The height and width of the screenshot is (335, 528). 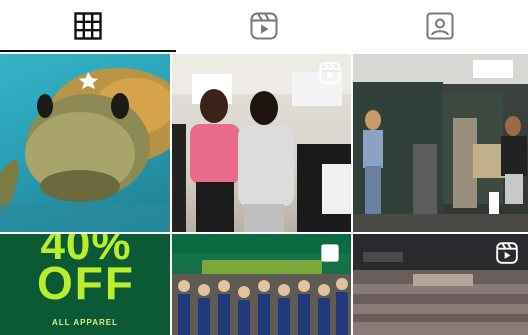 I want to click on tab-posts-grid, so click(x=88, y=26).